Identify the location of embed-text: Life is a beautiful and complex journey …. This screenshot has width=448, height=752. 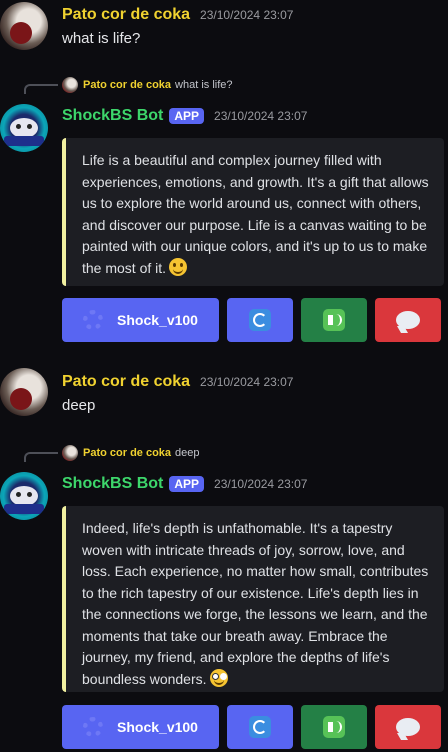
(255, 214).